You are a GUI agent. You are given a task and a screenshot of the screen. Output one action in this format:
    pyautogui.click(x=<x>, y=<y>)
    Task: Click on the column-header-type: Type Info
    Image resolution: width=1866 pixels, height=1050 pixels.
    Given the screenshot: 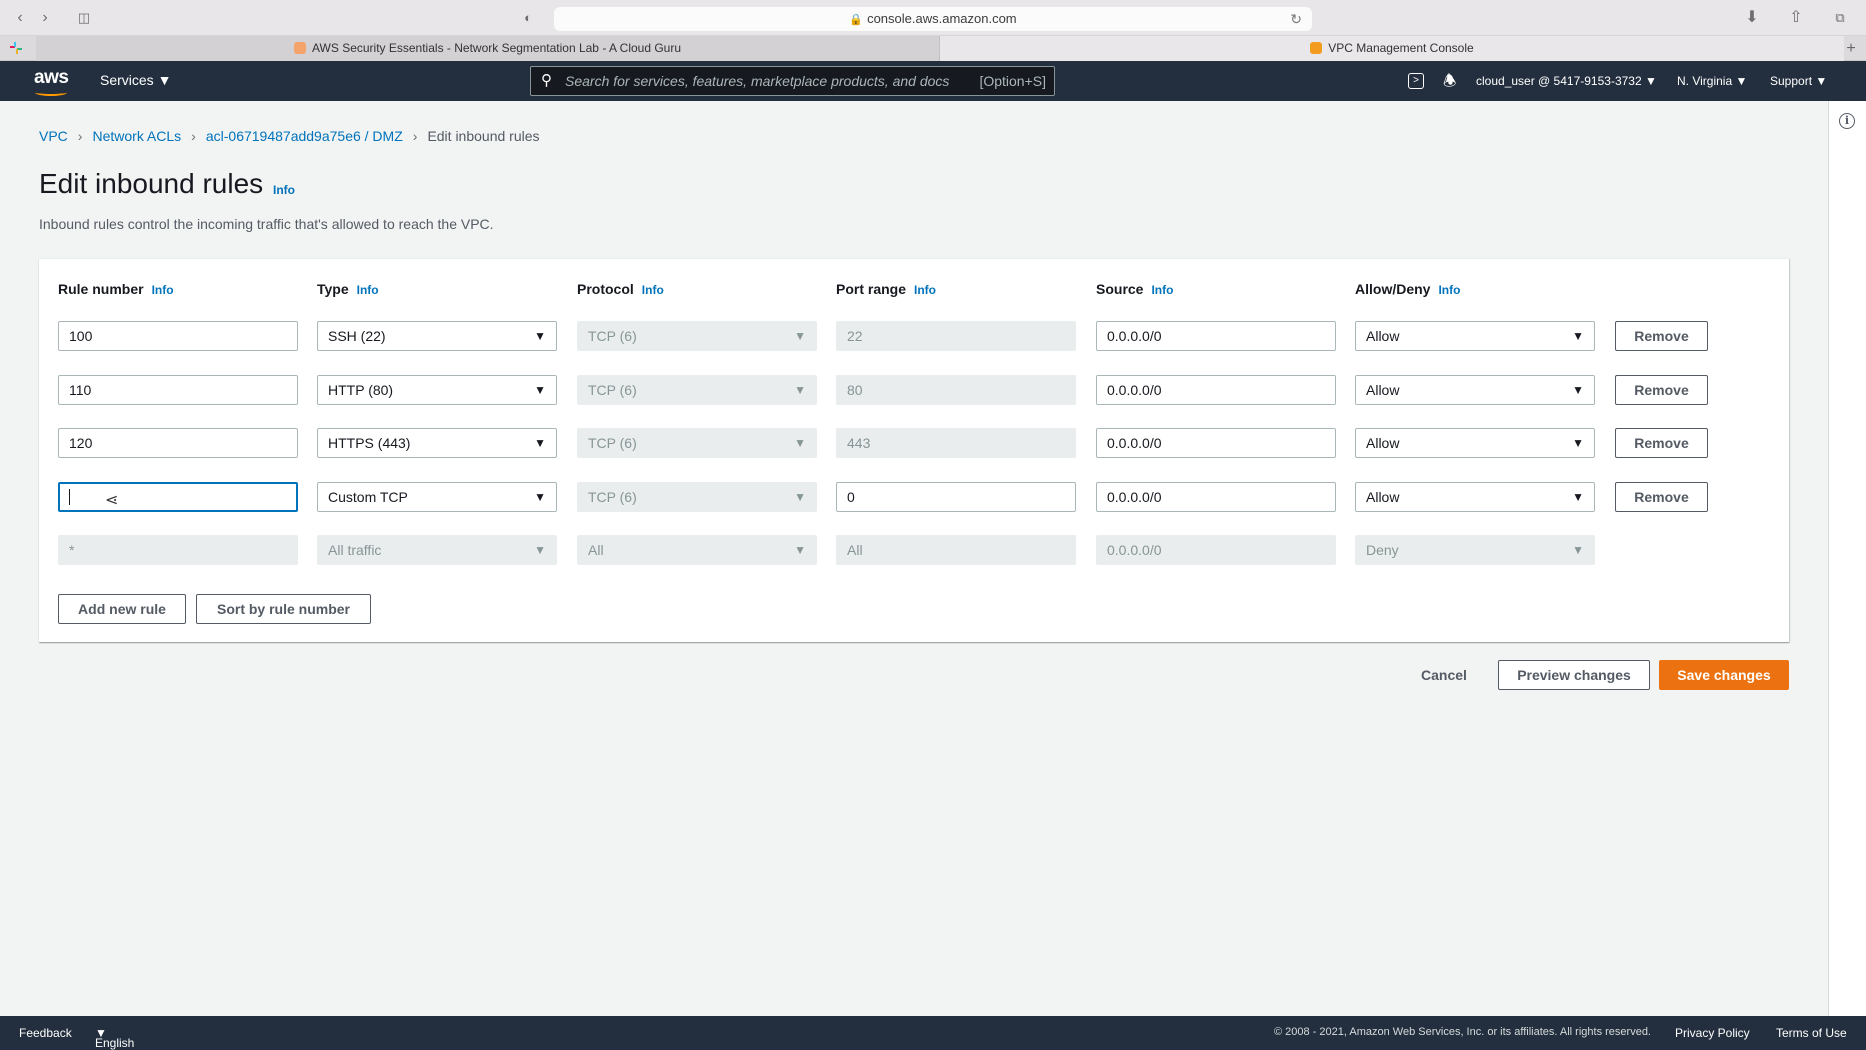 What is the action you would take?
    pyautogui.click(x=348, y=289)
    